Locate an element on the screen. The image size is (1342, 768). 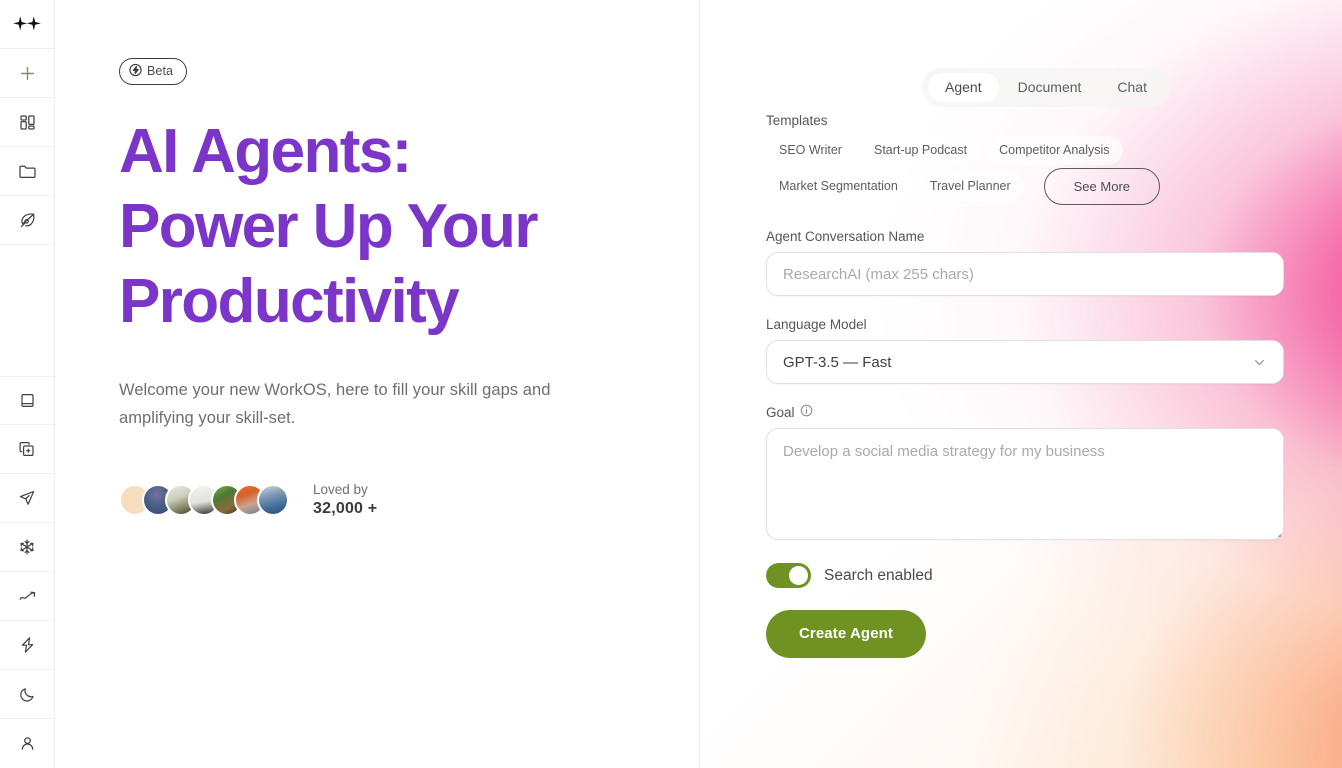
mode-tabs: Agent Document Chat is located at coordinates (1046, 87).